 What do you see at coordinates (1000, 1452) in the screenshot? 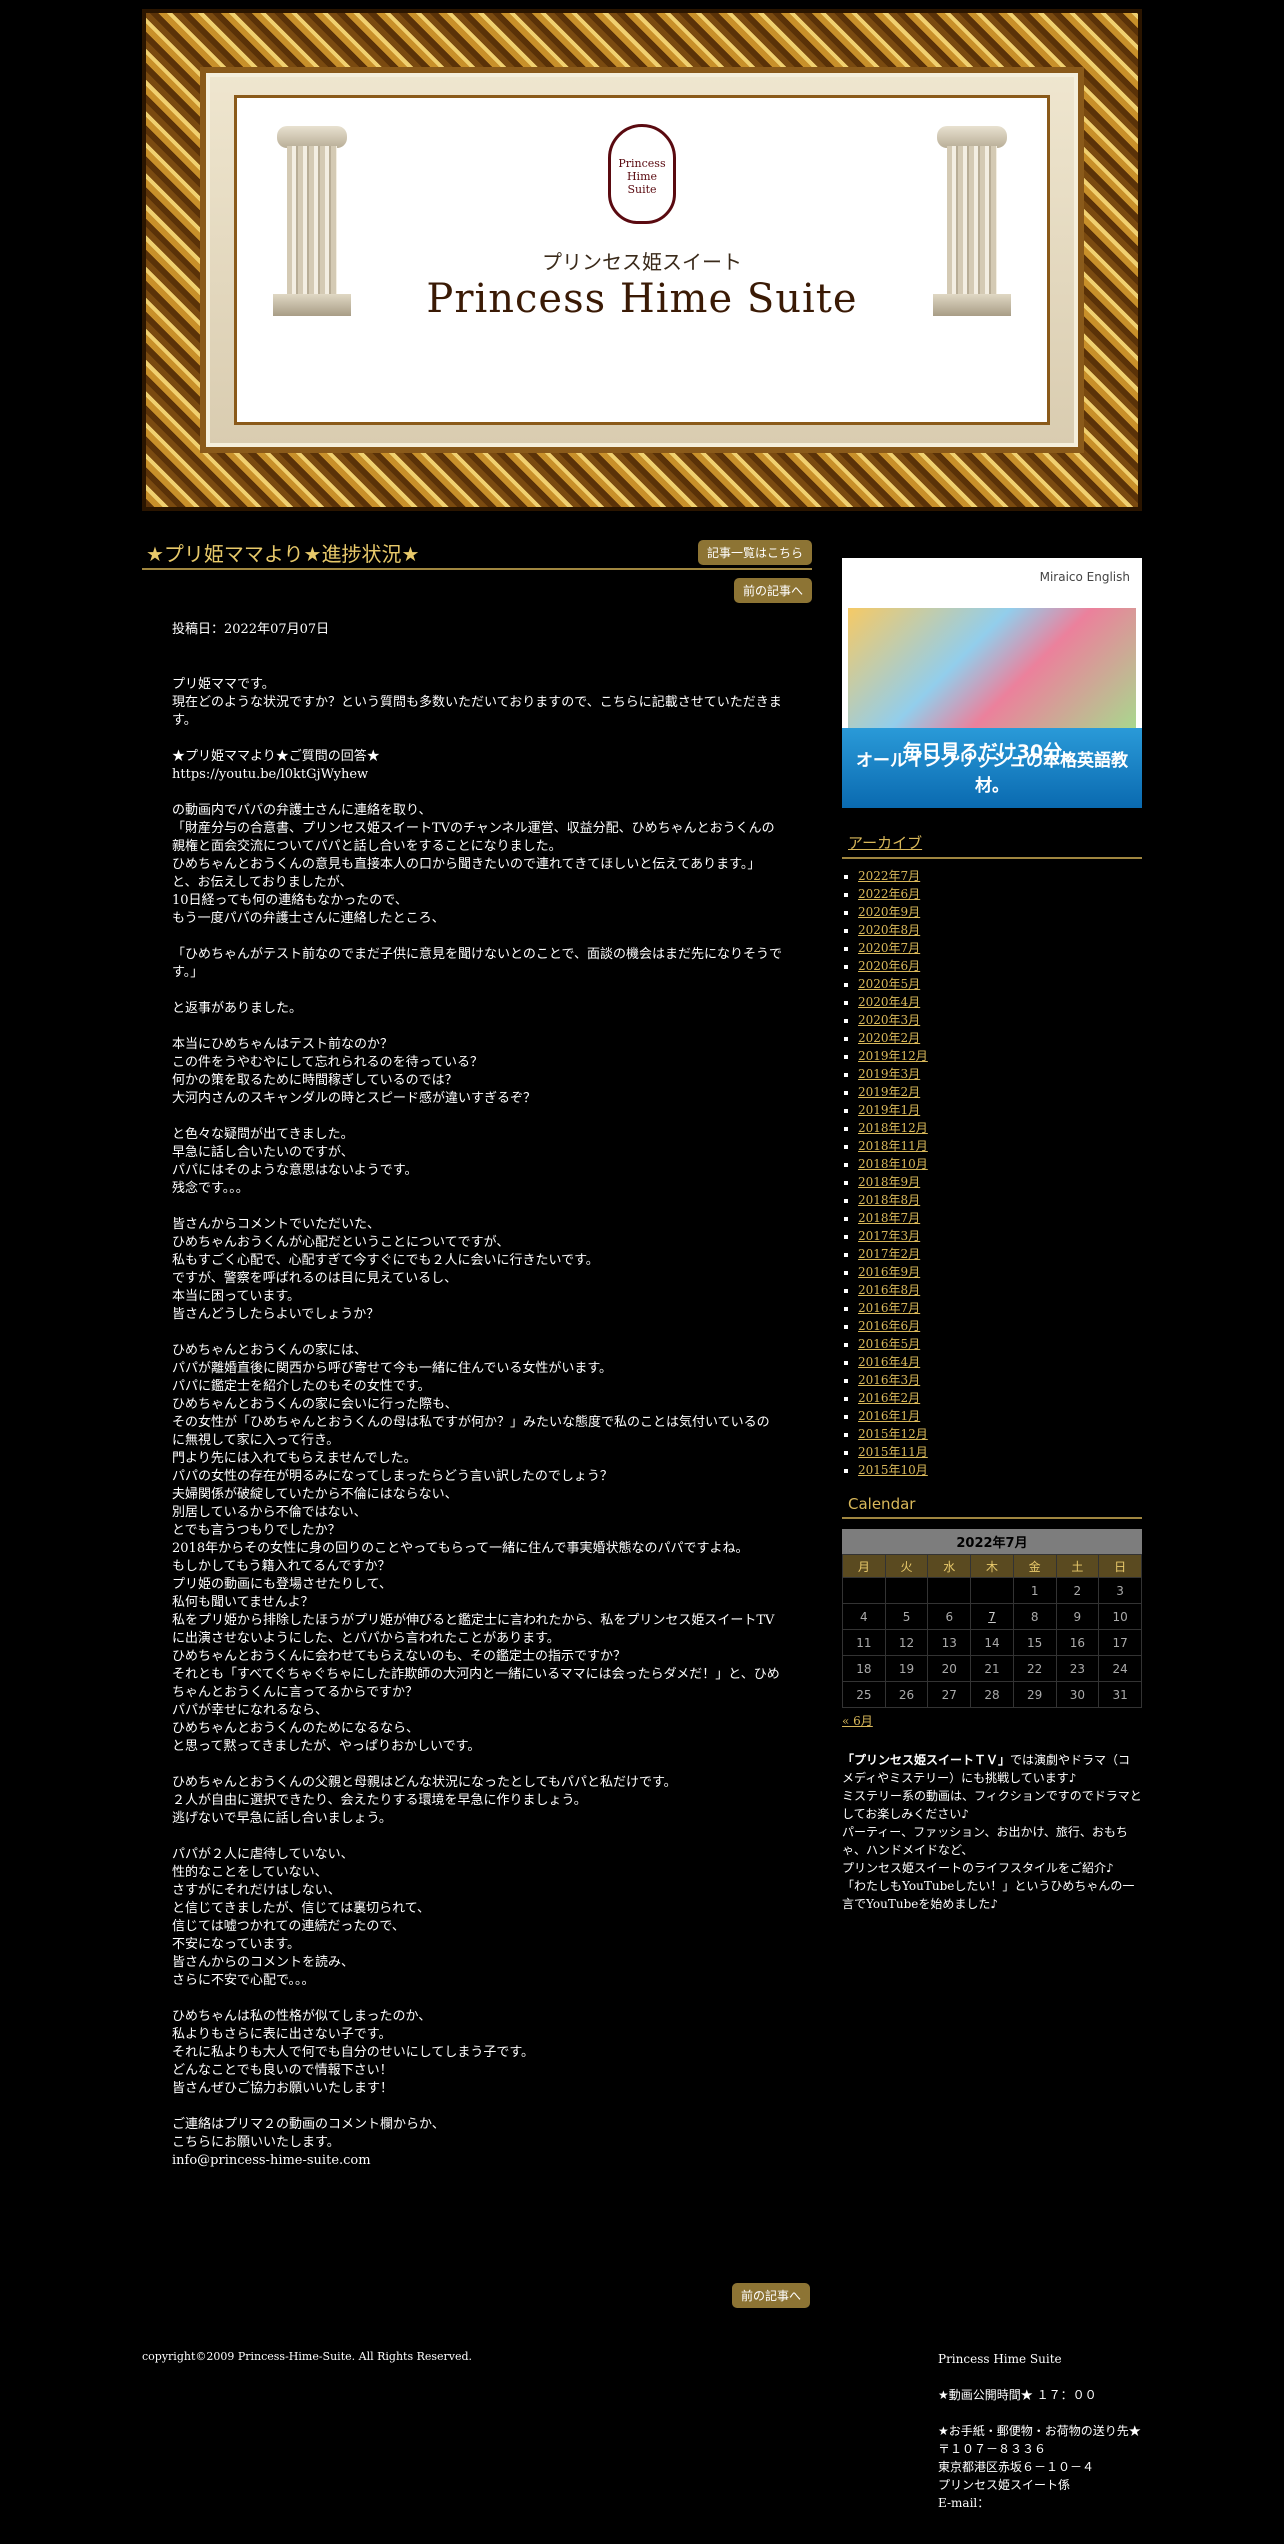
I see `archive-item: 2015年11月` at bounding box center [1000, 1452].